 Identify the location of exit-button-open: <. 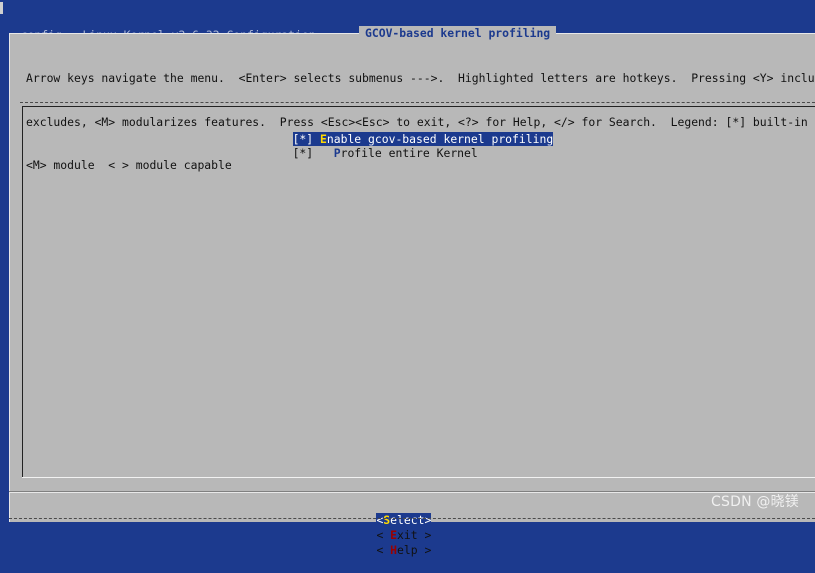
(383, 535).